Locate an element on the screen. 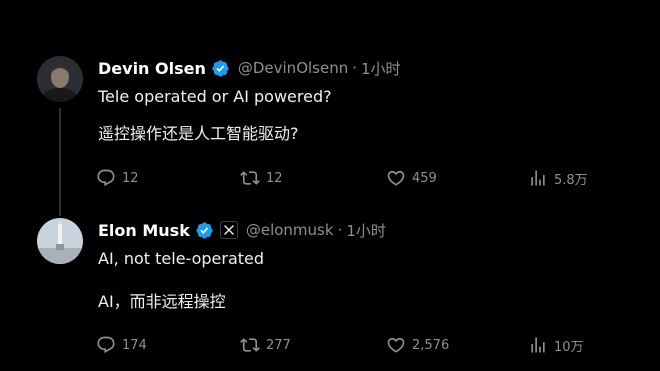 This screenshot has height=371, width=660. tweet-text-line-2: AI，而非远程操控 is located at coordinates (162, 301).